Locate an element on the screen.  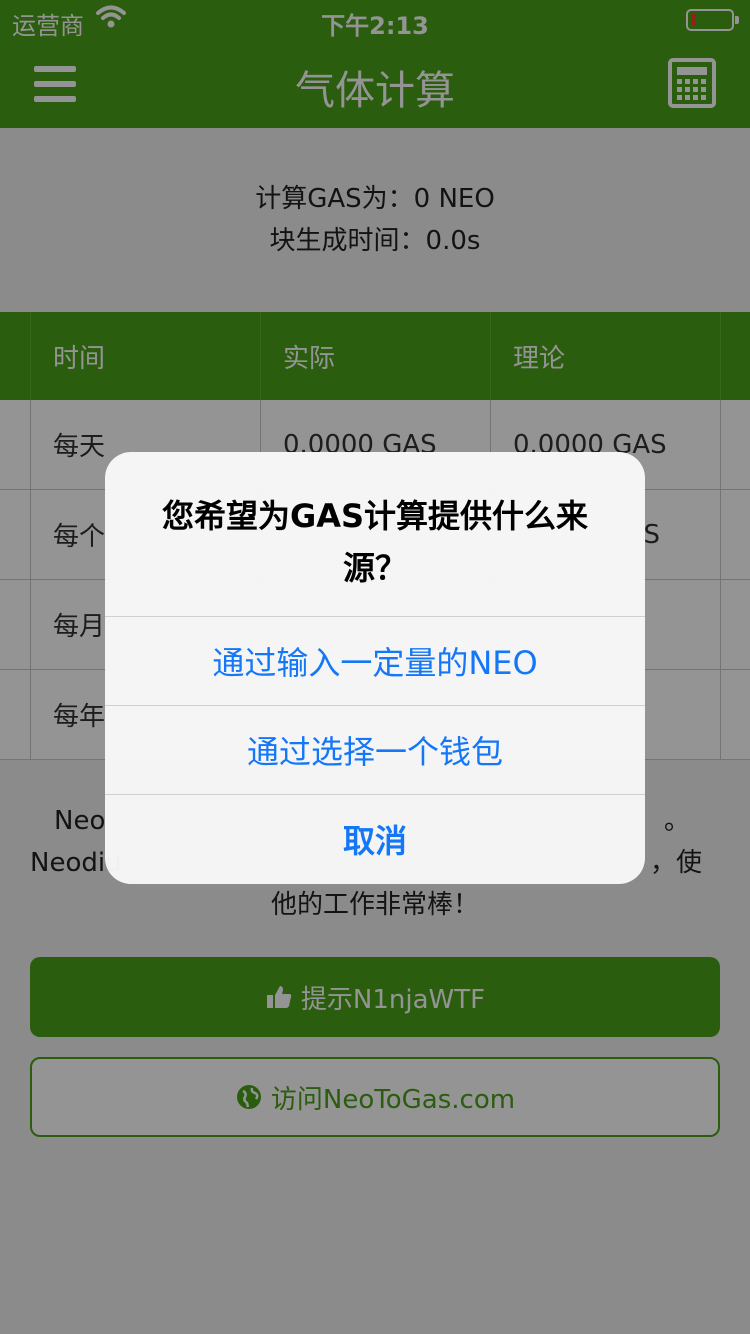
cancel-button: 取消 is located at coordinates (375, 838).